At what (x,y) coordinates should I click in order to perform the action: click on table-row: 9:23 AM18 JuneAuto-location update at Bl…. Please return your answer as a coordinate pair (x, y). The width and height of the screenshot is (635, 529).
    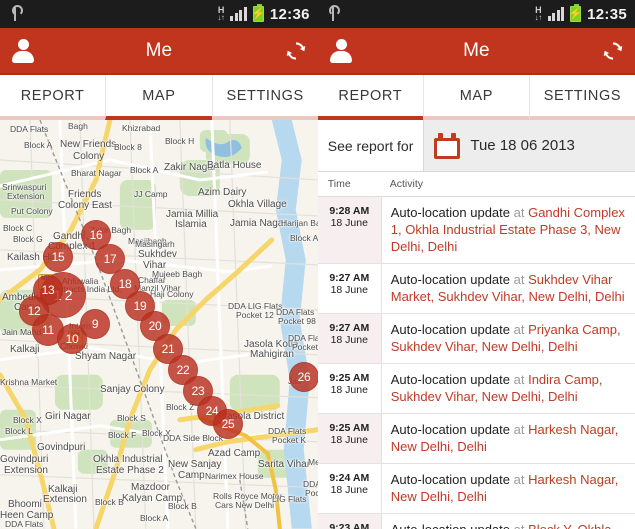
    Looking at the image, I should click on (476, 521).